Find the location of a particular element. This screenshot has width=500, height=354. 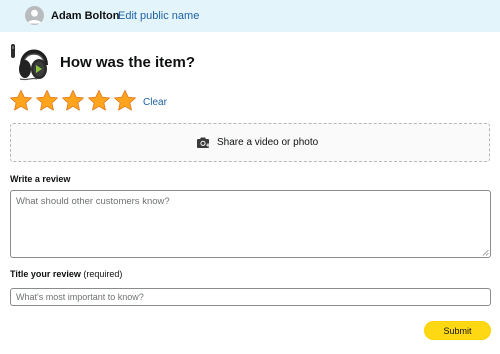

clear-rating-link: Clear is located at coordinates (155, 102).